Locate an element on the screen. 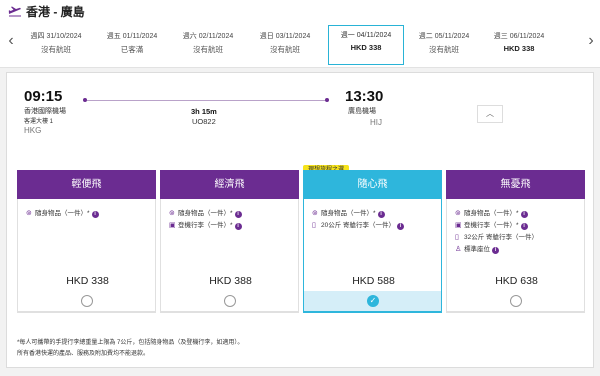 This screenshot has width=600, height=376. fare-price: HKD 588 is located at coordinates (373, 281).